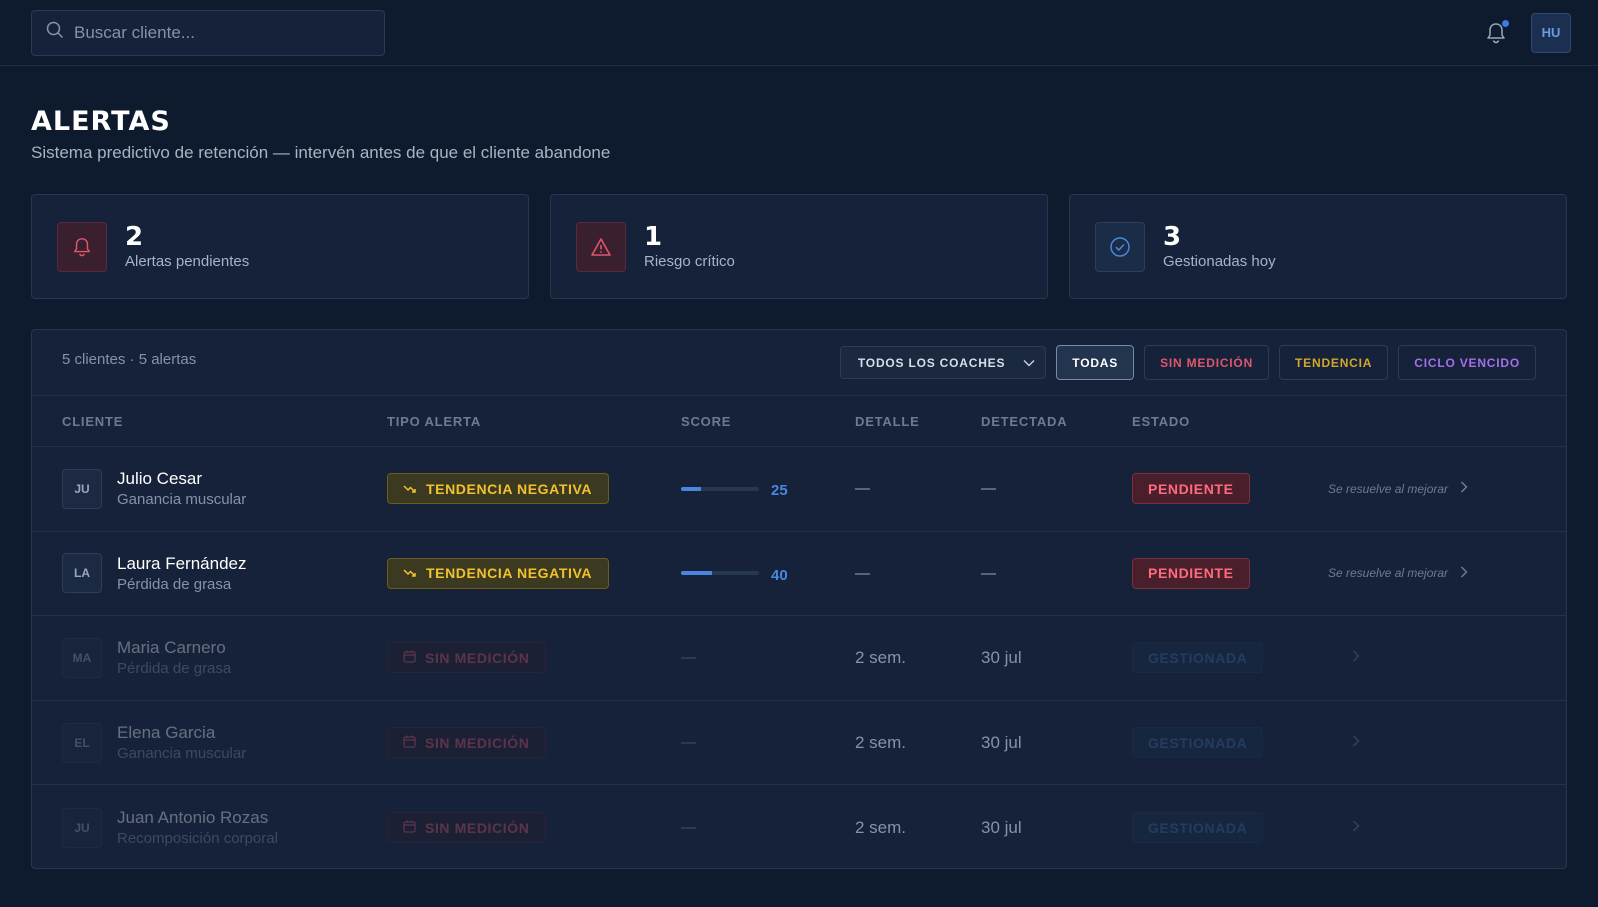  Describe the element at coordinates (799, 33) in the screenshot. I see `top-bar: HU` at that location.